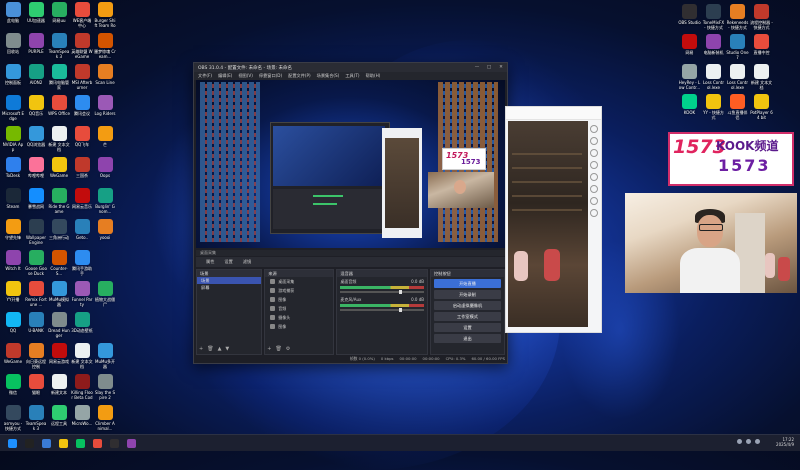 The width and height of the screenshot is (800, 470). I want to click on minimize-button: —, so click(477, 67).